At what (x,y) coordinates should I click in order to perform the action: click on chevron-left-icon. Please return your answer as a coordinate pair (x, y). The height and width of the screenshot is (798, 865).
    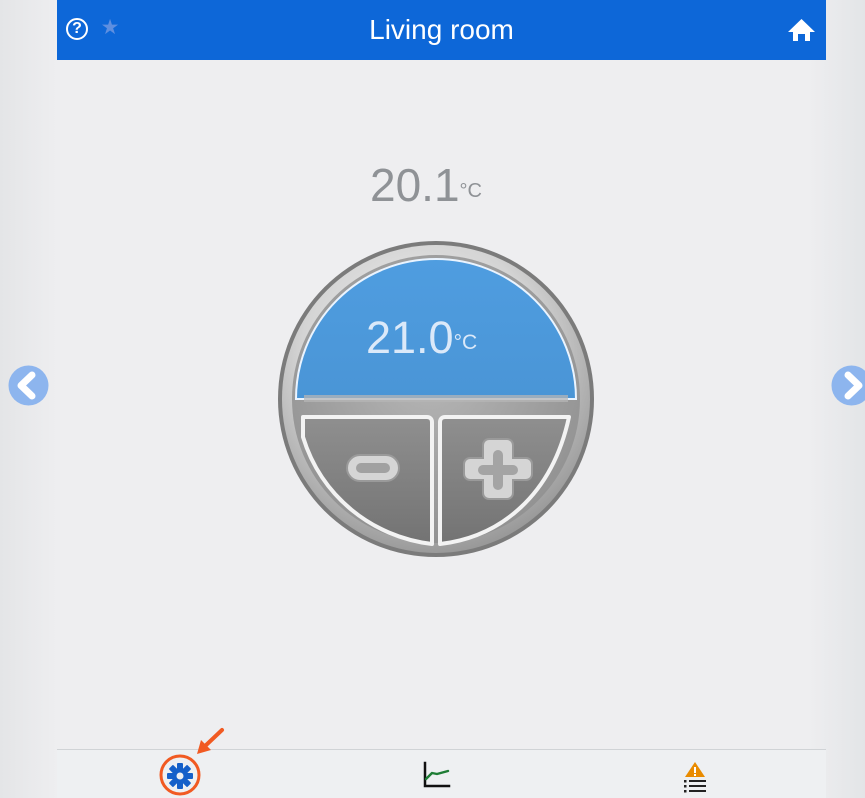
    Looking at the image, I should click on (28, 385).